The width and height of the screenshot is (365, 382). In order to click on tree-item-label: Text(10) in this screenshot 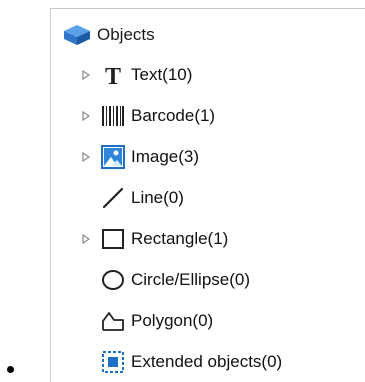, I will do `click(162, 74)`.